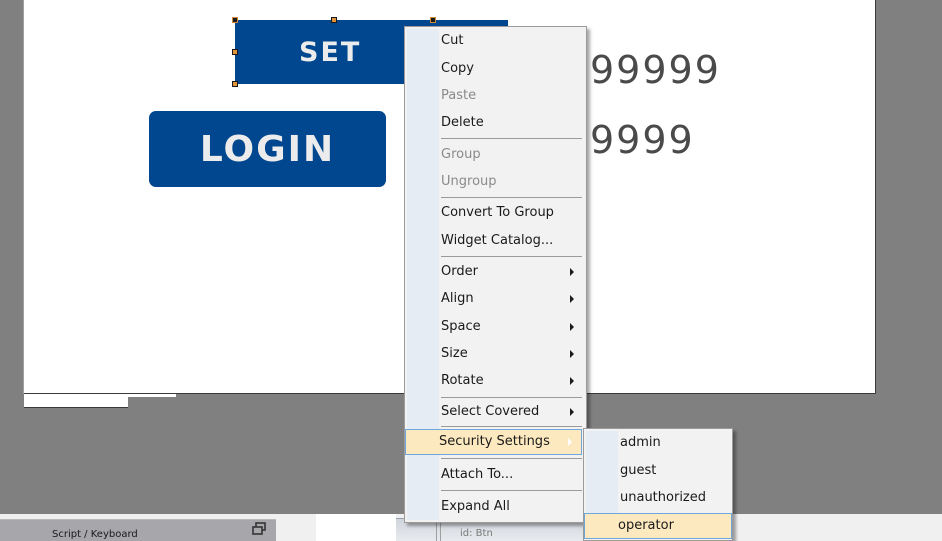 Image resolution: width=942 pixels, height=541 pixels. Describe the element at coordinates (461, 154) in the screenshot. I see `menu-item-label: Group` at that location.